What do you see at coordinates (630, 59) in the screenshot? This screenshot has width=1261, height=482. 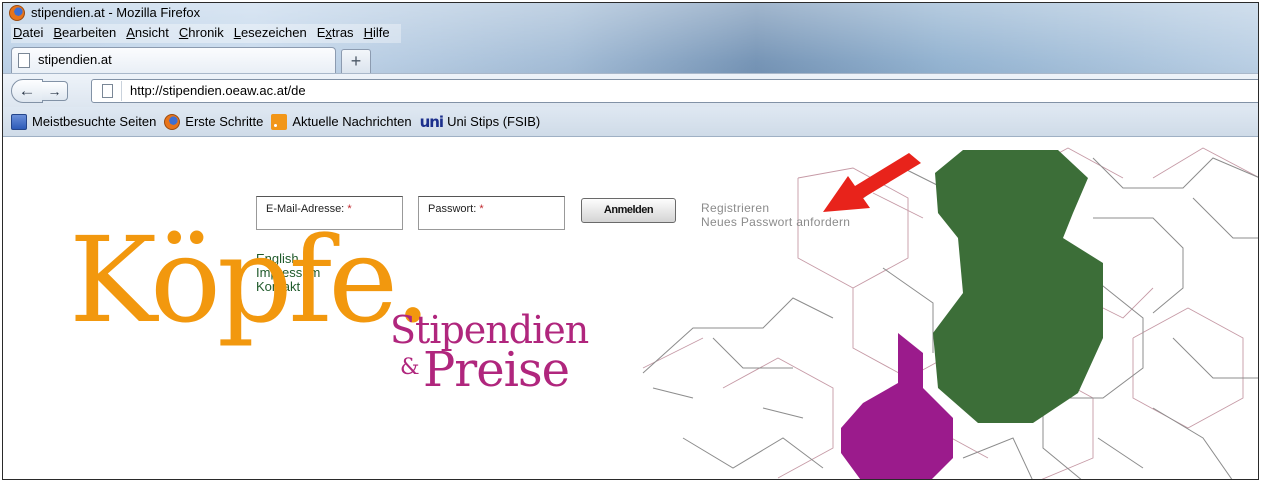 I see `tab-strip: stipendien.at +` at bounding box center [630, 59].